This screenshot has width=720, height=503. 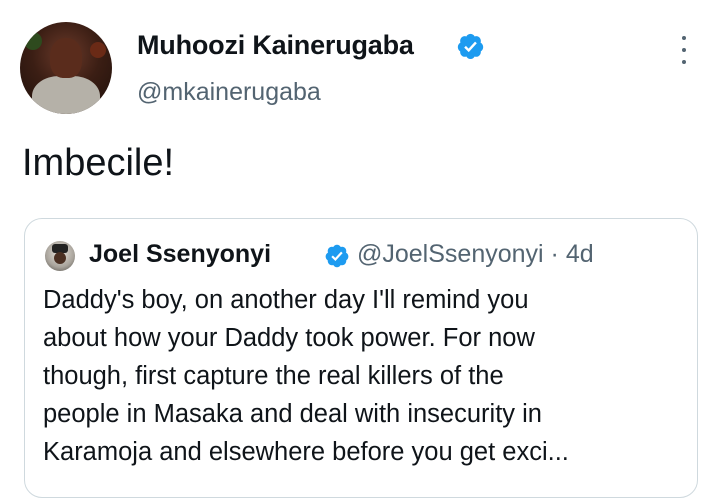 What do you see at coordinates (450, 254) in the screenshot?
I see `quoted-author-handle: @JoelSsenyonyi` at bounding box center [450, 254].